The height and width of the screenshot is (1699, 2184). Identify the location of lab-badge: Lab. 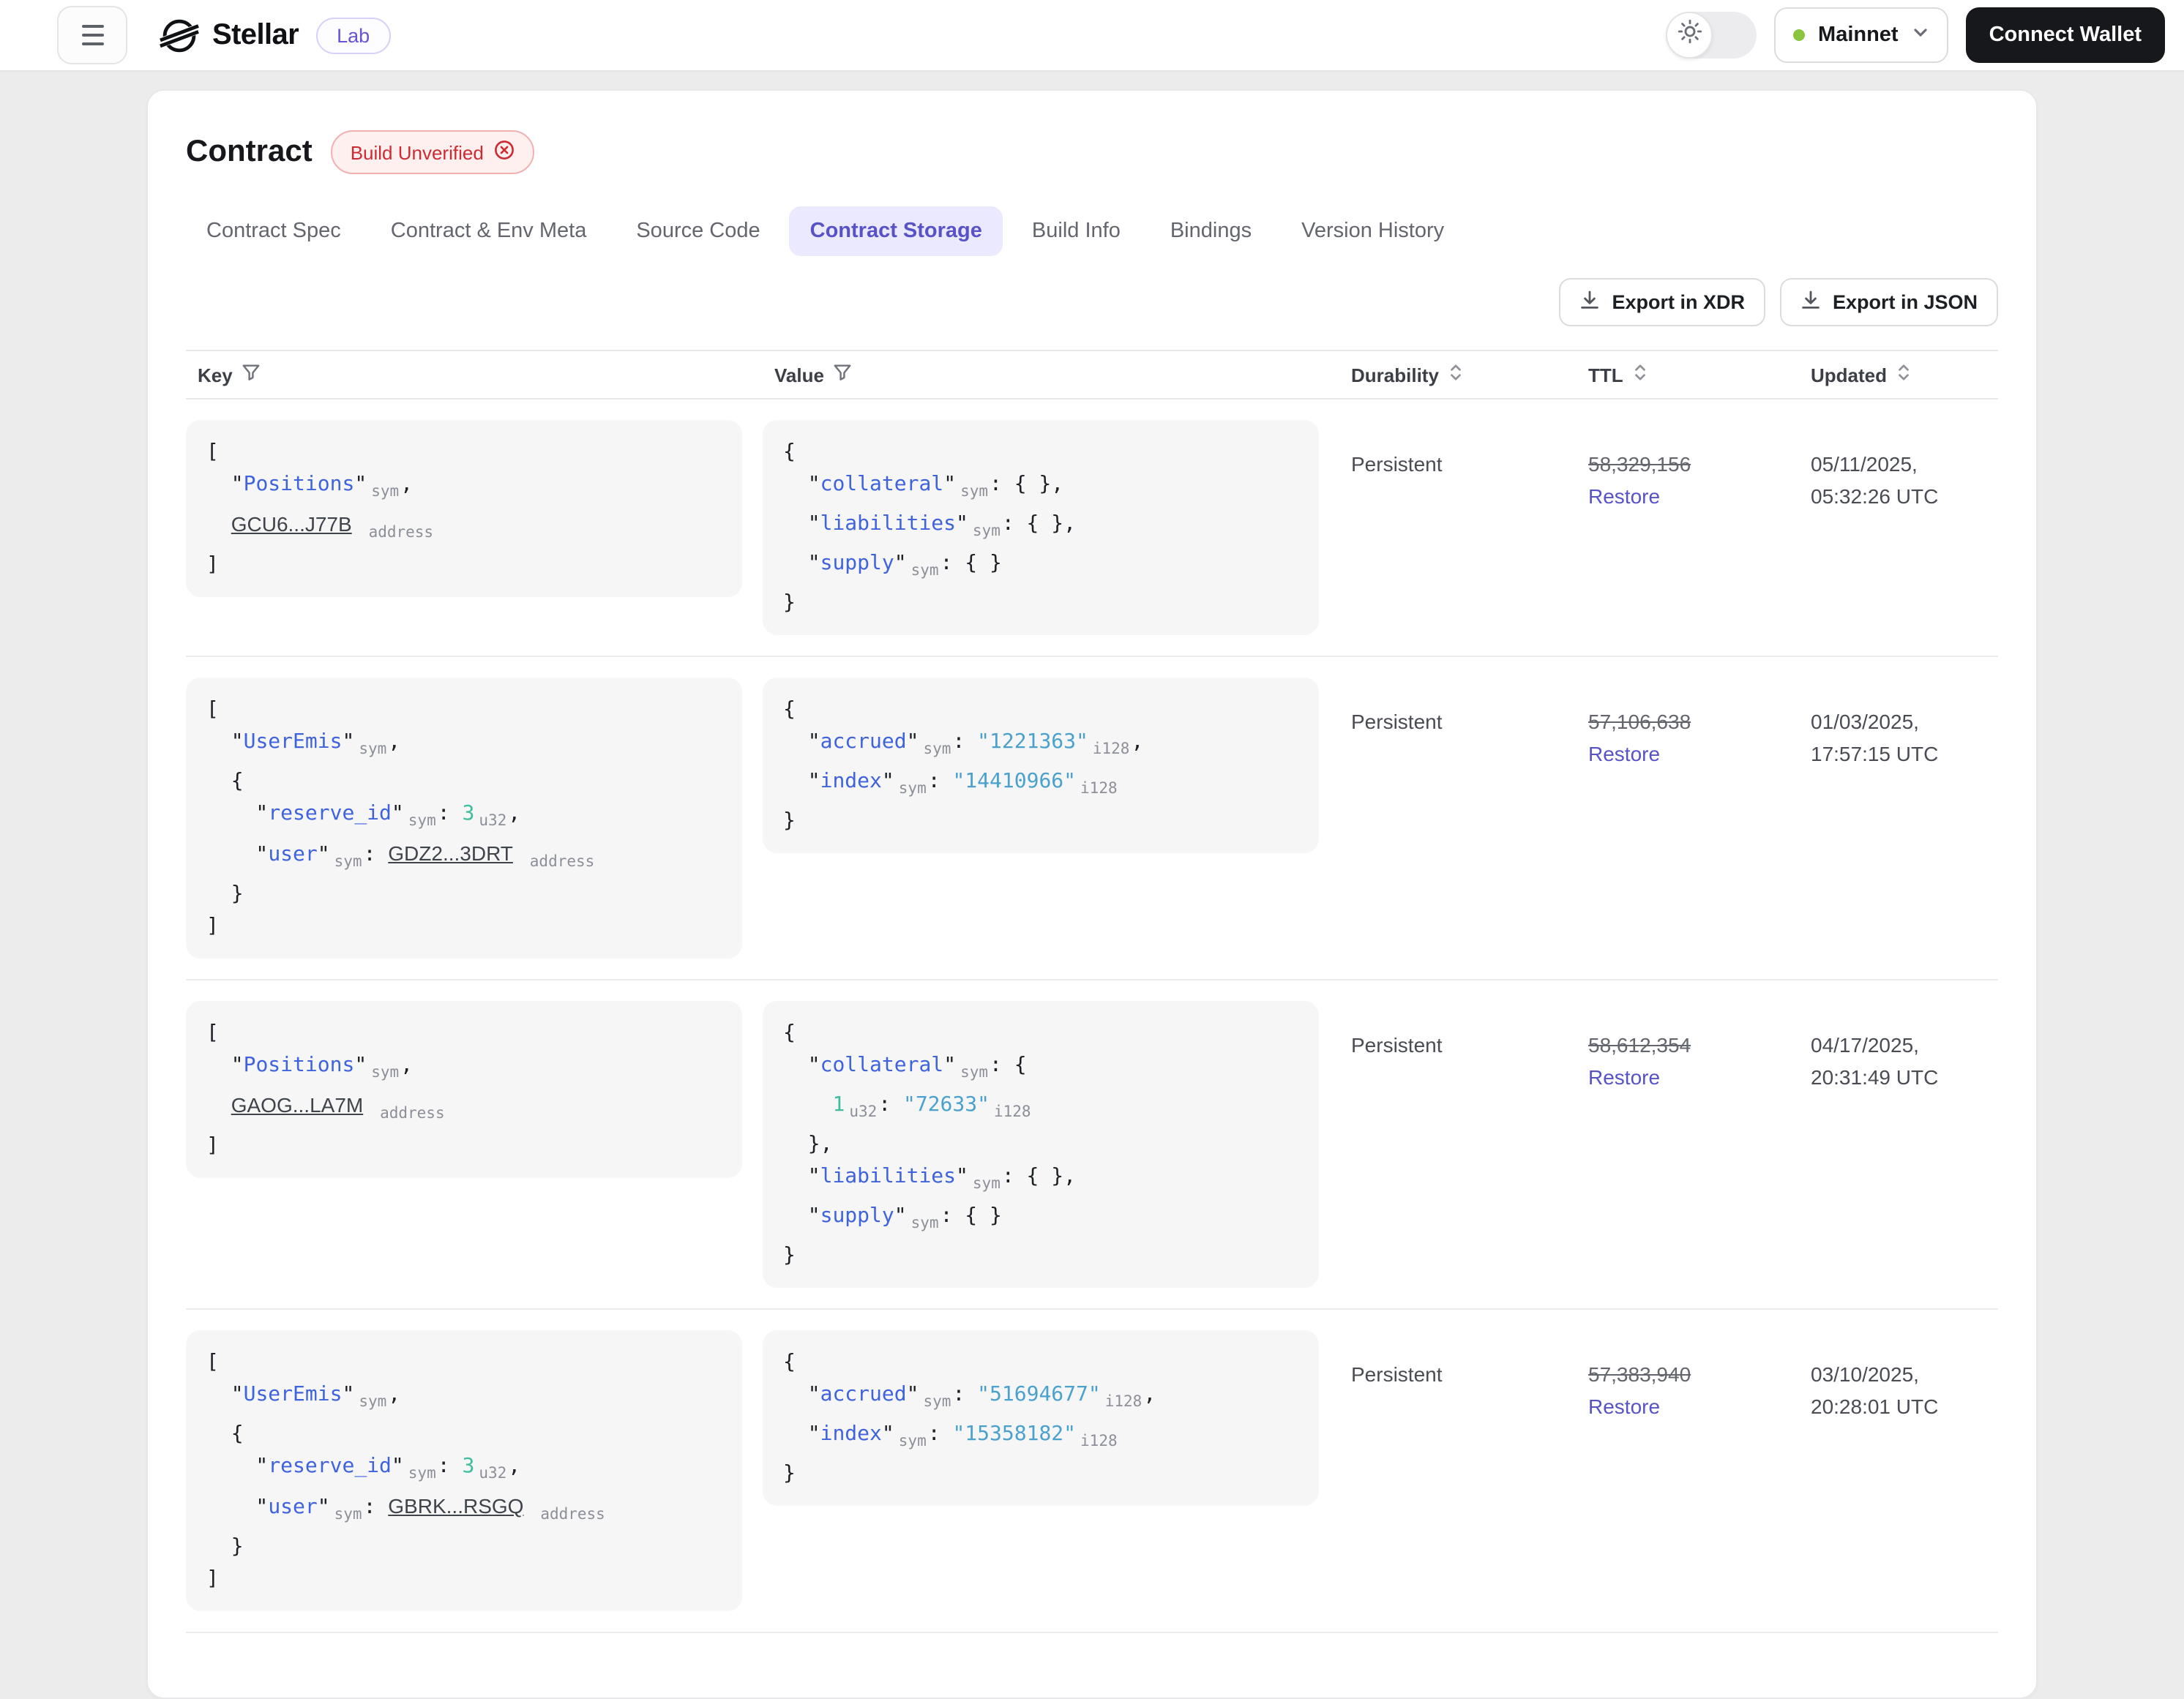
(354, 35).